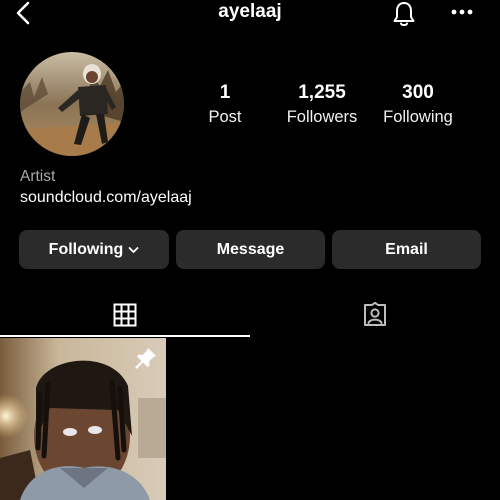 The width and height of the screenshot is (500, 500). I want to click on more-horizontal-icon, so click(462, 12).